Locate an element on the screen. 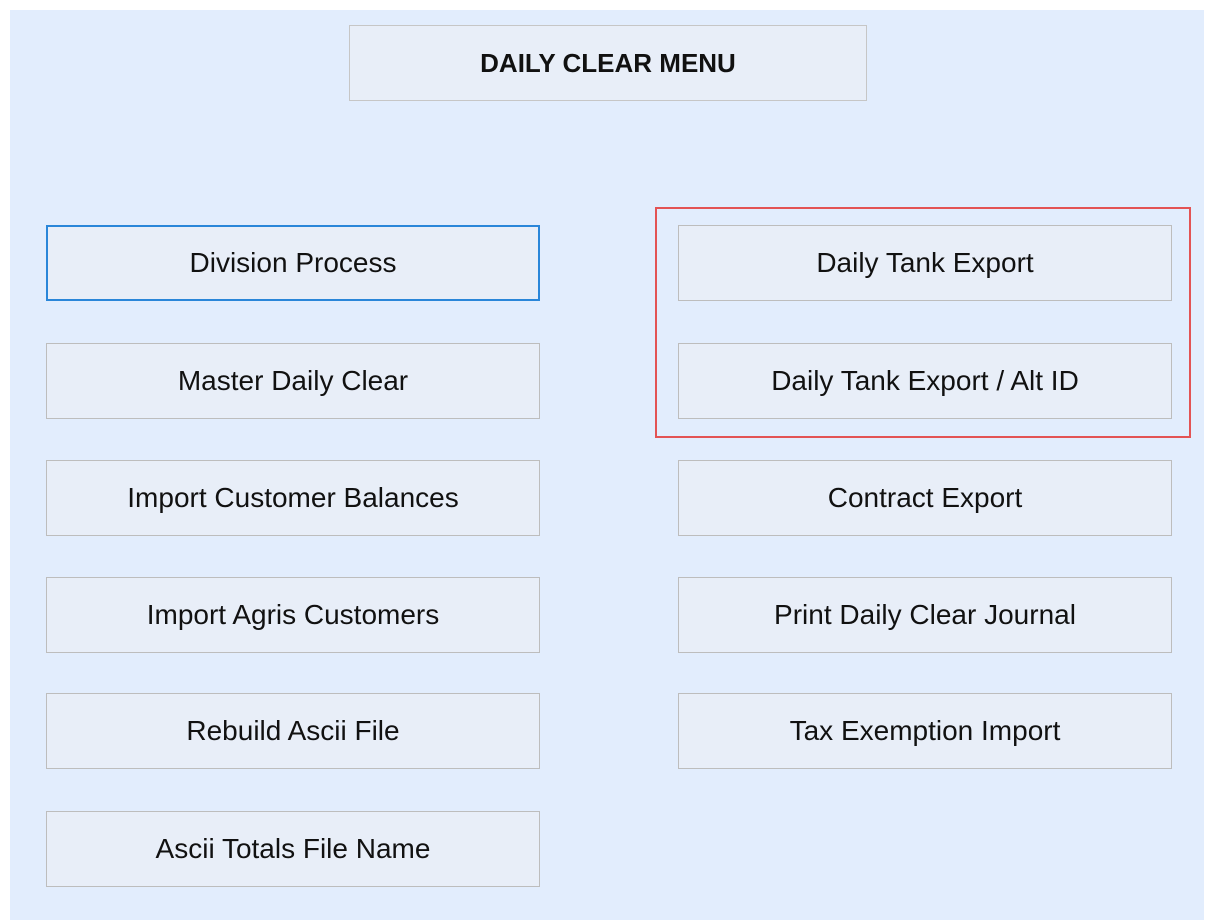 The image size is (1214, 920). import-customer-balances-button: Import Customer Balances is located at coordinates (293, 498).